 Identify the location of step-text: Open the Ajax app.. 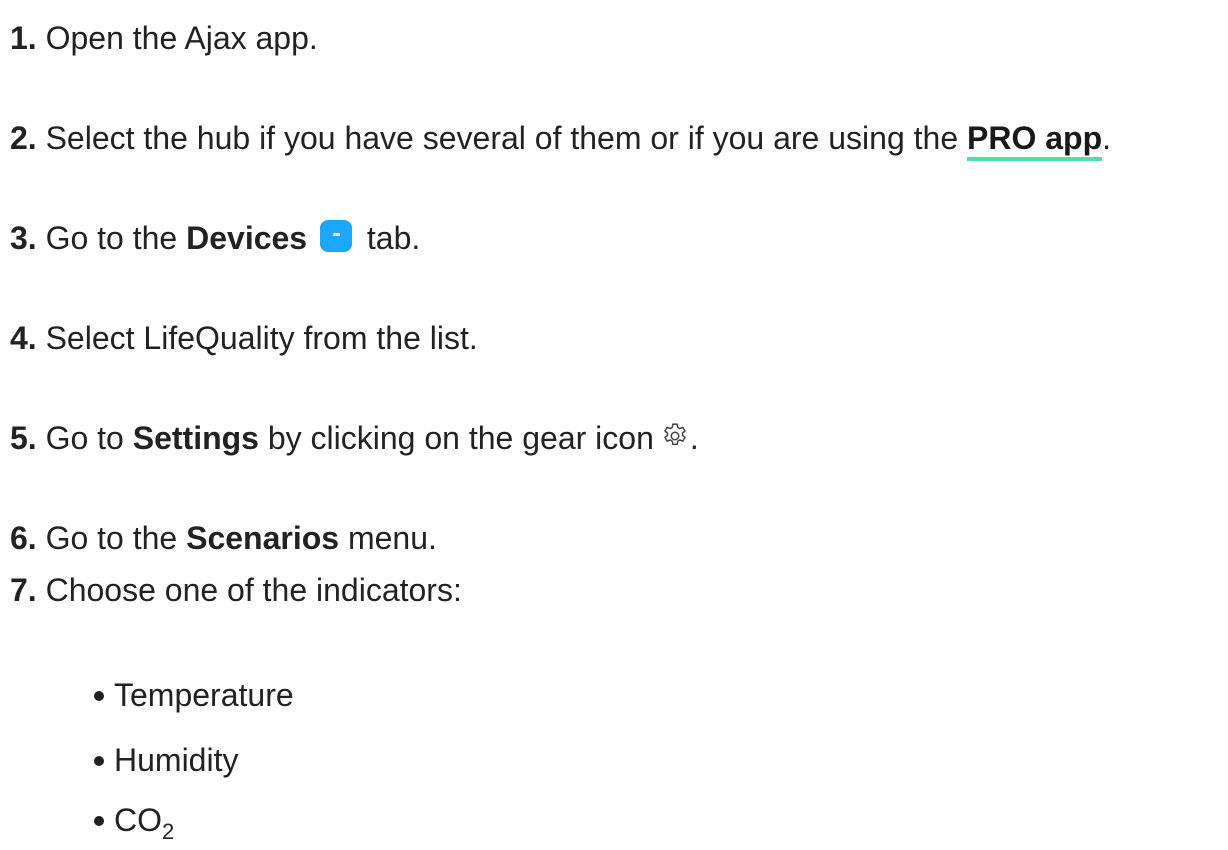
(181, 38).